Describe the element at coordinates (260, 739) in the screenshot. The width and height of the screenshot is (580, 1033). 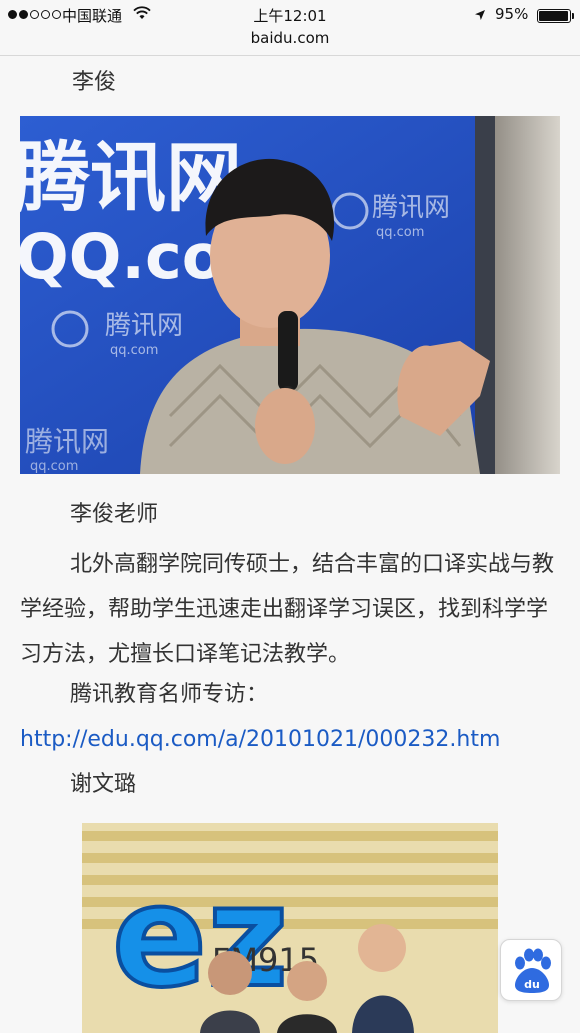
I see `interview-link: http://edu.qq.com/a/20101021/000232.htm` at that location.